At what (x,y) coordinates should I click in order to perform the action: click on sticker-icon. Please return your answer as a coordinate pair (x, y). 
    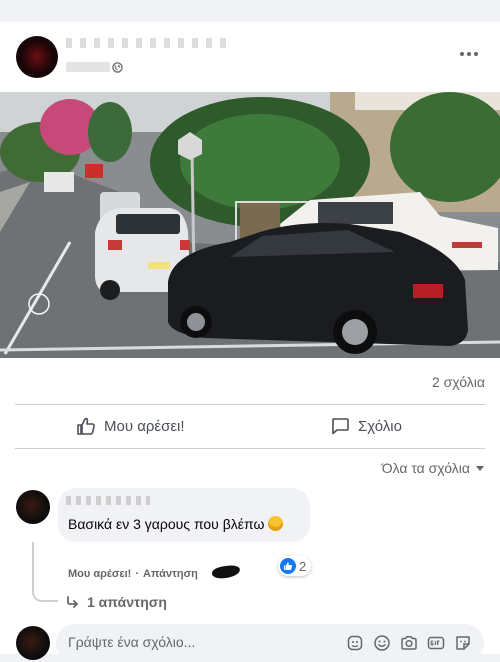
    Looking at the image, I should click on (463, 643).